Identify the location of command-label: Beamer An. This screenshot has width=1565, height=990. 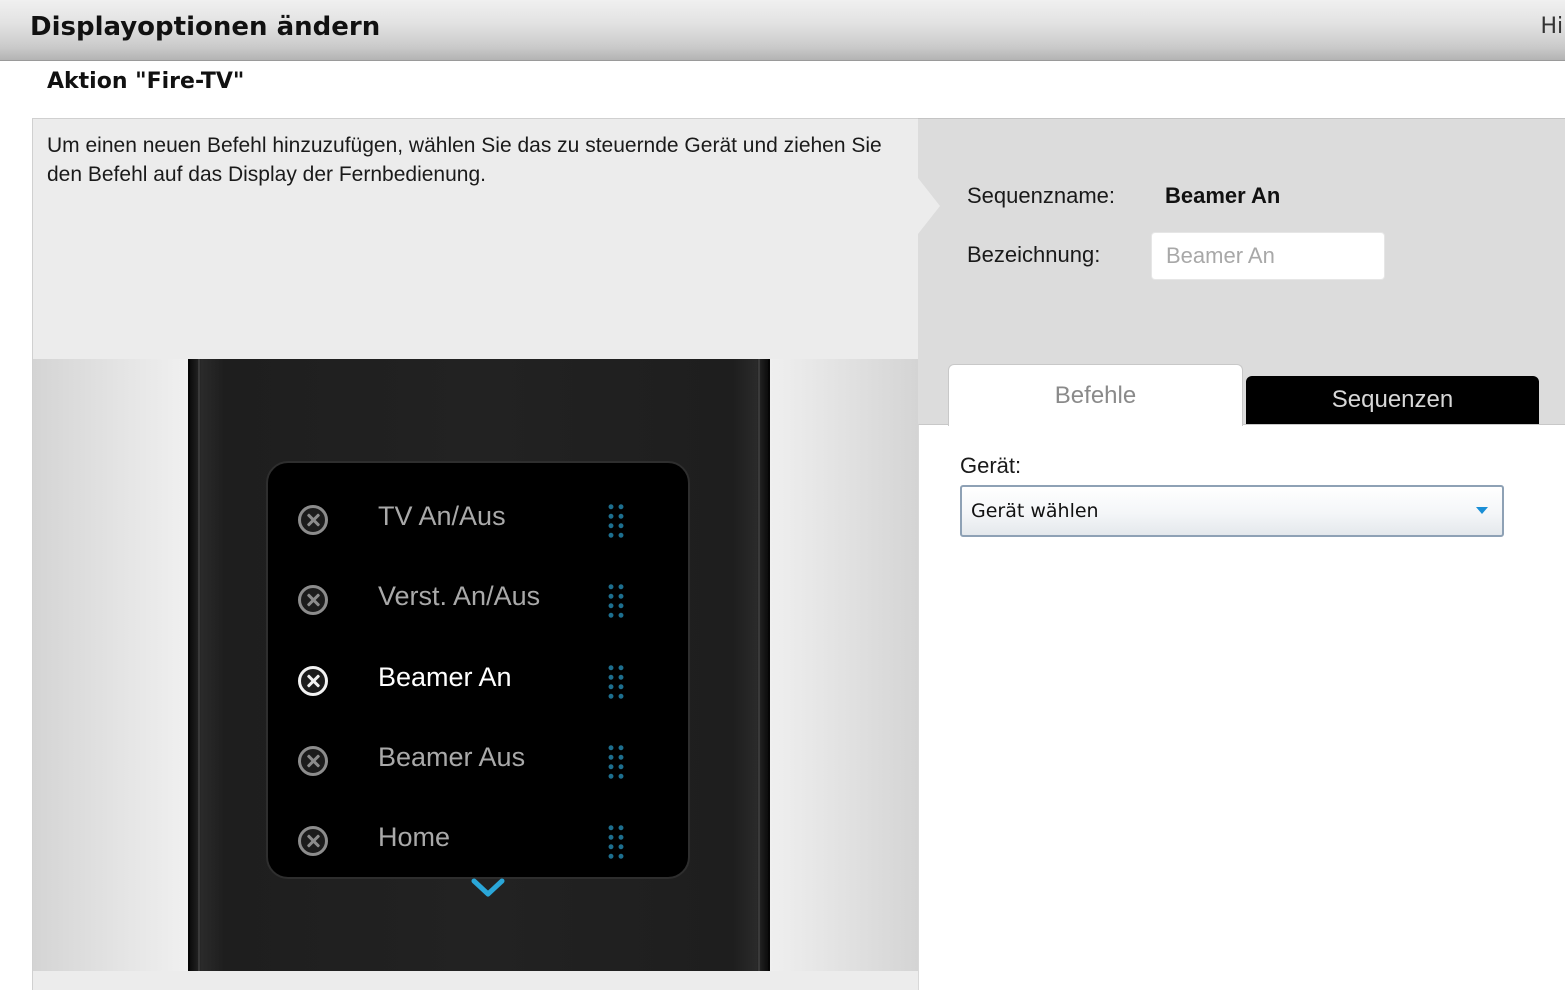
(445, 677).